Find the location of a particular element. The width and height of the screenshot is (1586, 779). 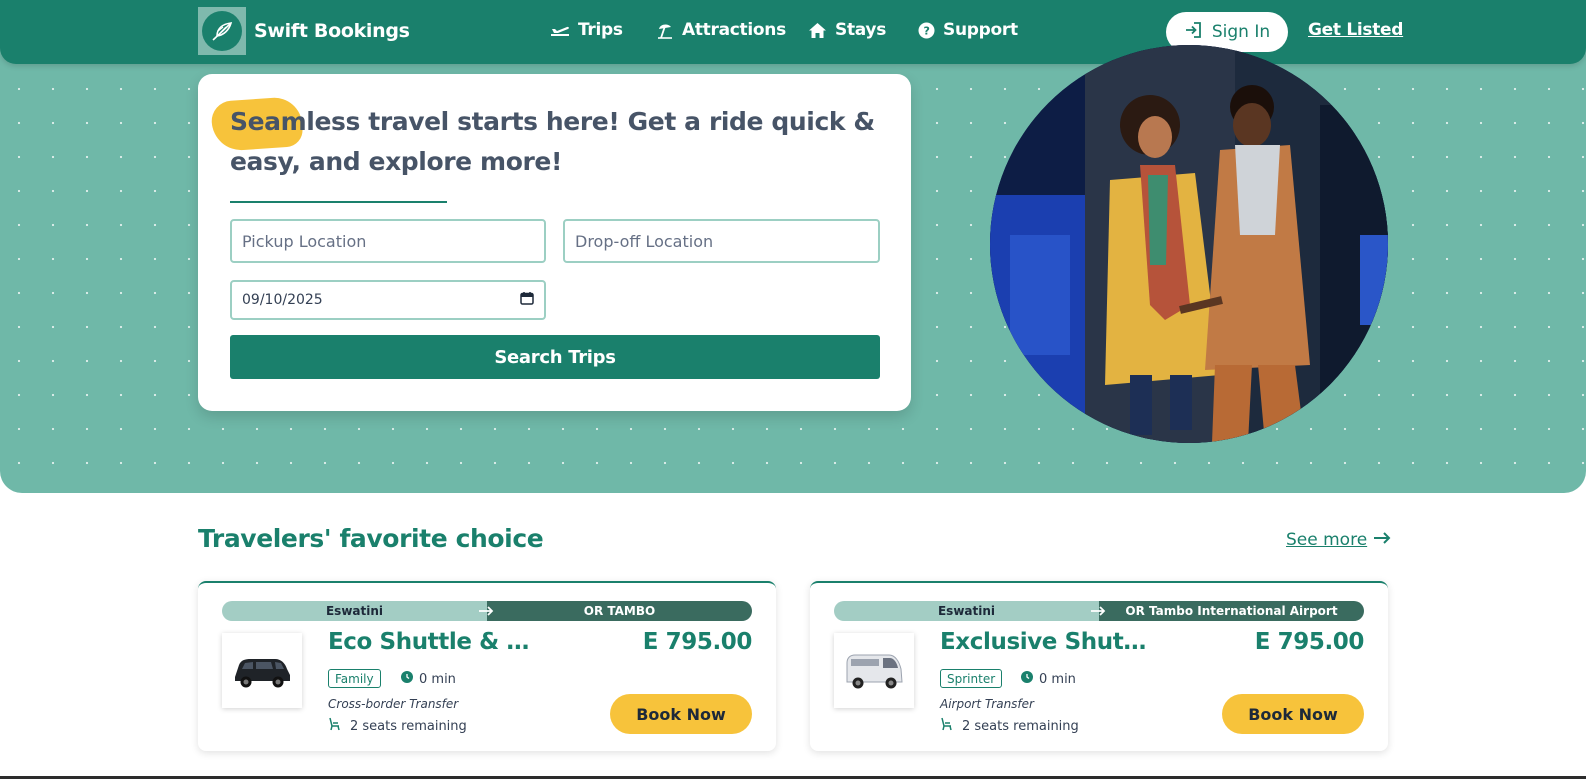

sign-in-icon is located at coordinates (1193, 32).